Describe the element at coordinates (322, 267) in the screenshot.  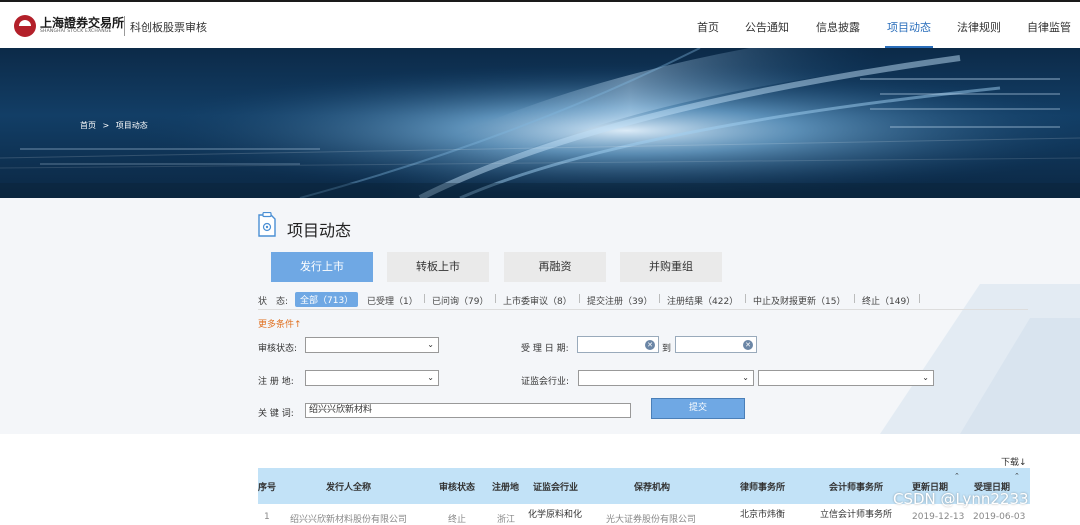
I see `tab-ipo: 发行上市` at that location.